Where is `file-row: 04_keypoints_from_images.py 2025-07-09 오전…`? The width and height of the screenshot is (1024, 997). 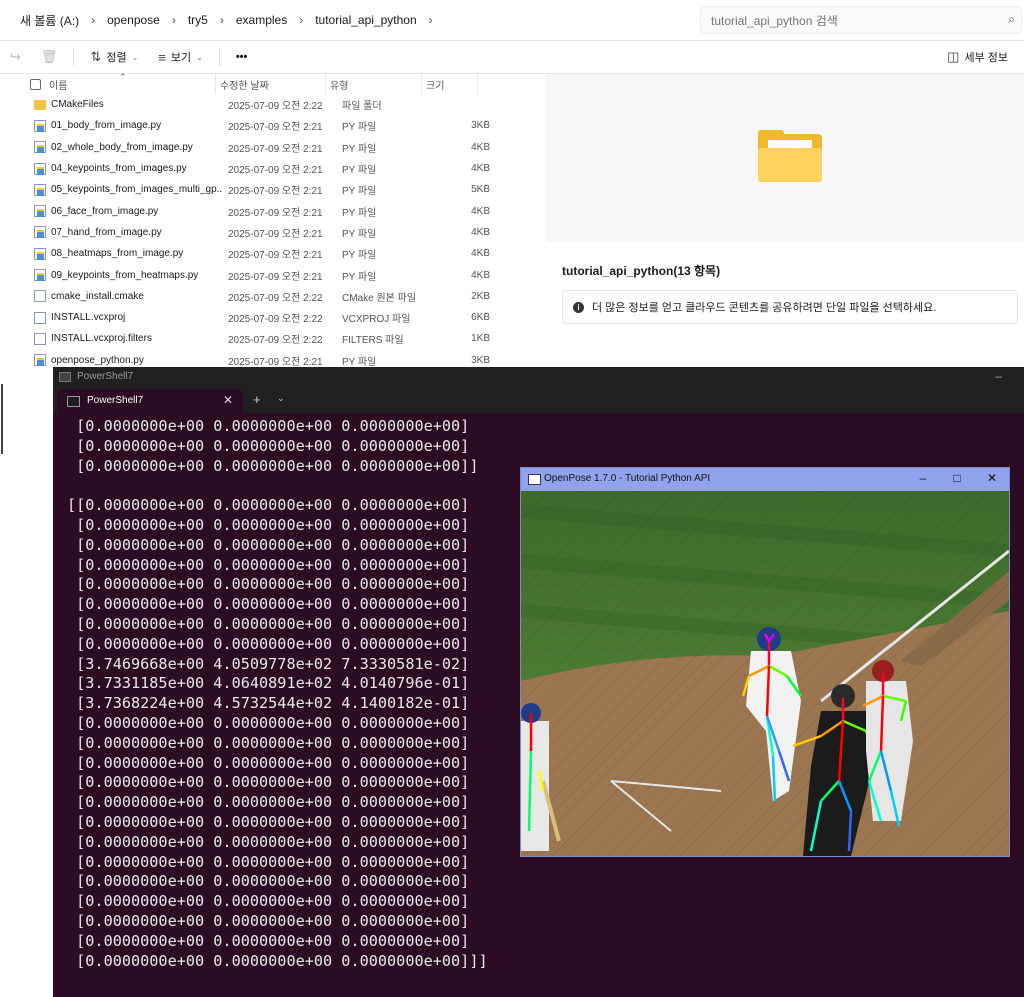
file-row: 04_keypoints_from_images.py 2025-07-09 오전… is located at coordinates (286, 168).